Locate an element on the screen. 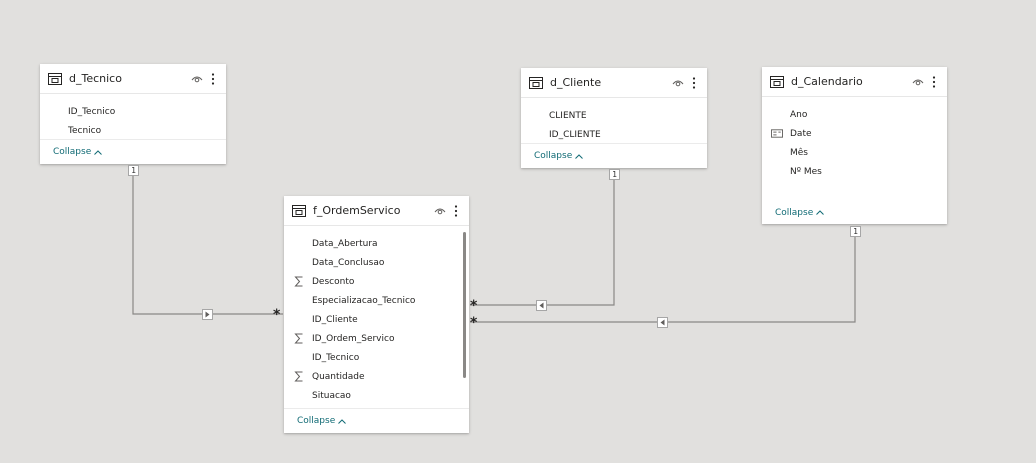 The height and width of the screenshot is (463, 1036). filter-direction-right-icon is located at coordinates (207, 314).